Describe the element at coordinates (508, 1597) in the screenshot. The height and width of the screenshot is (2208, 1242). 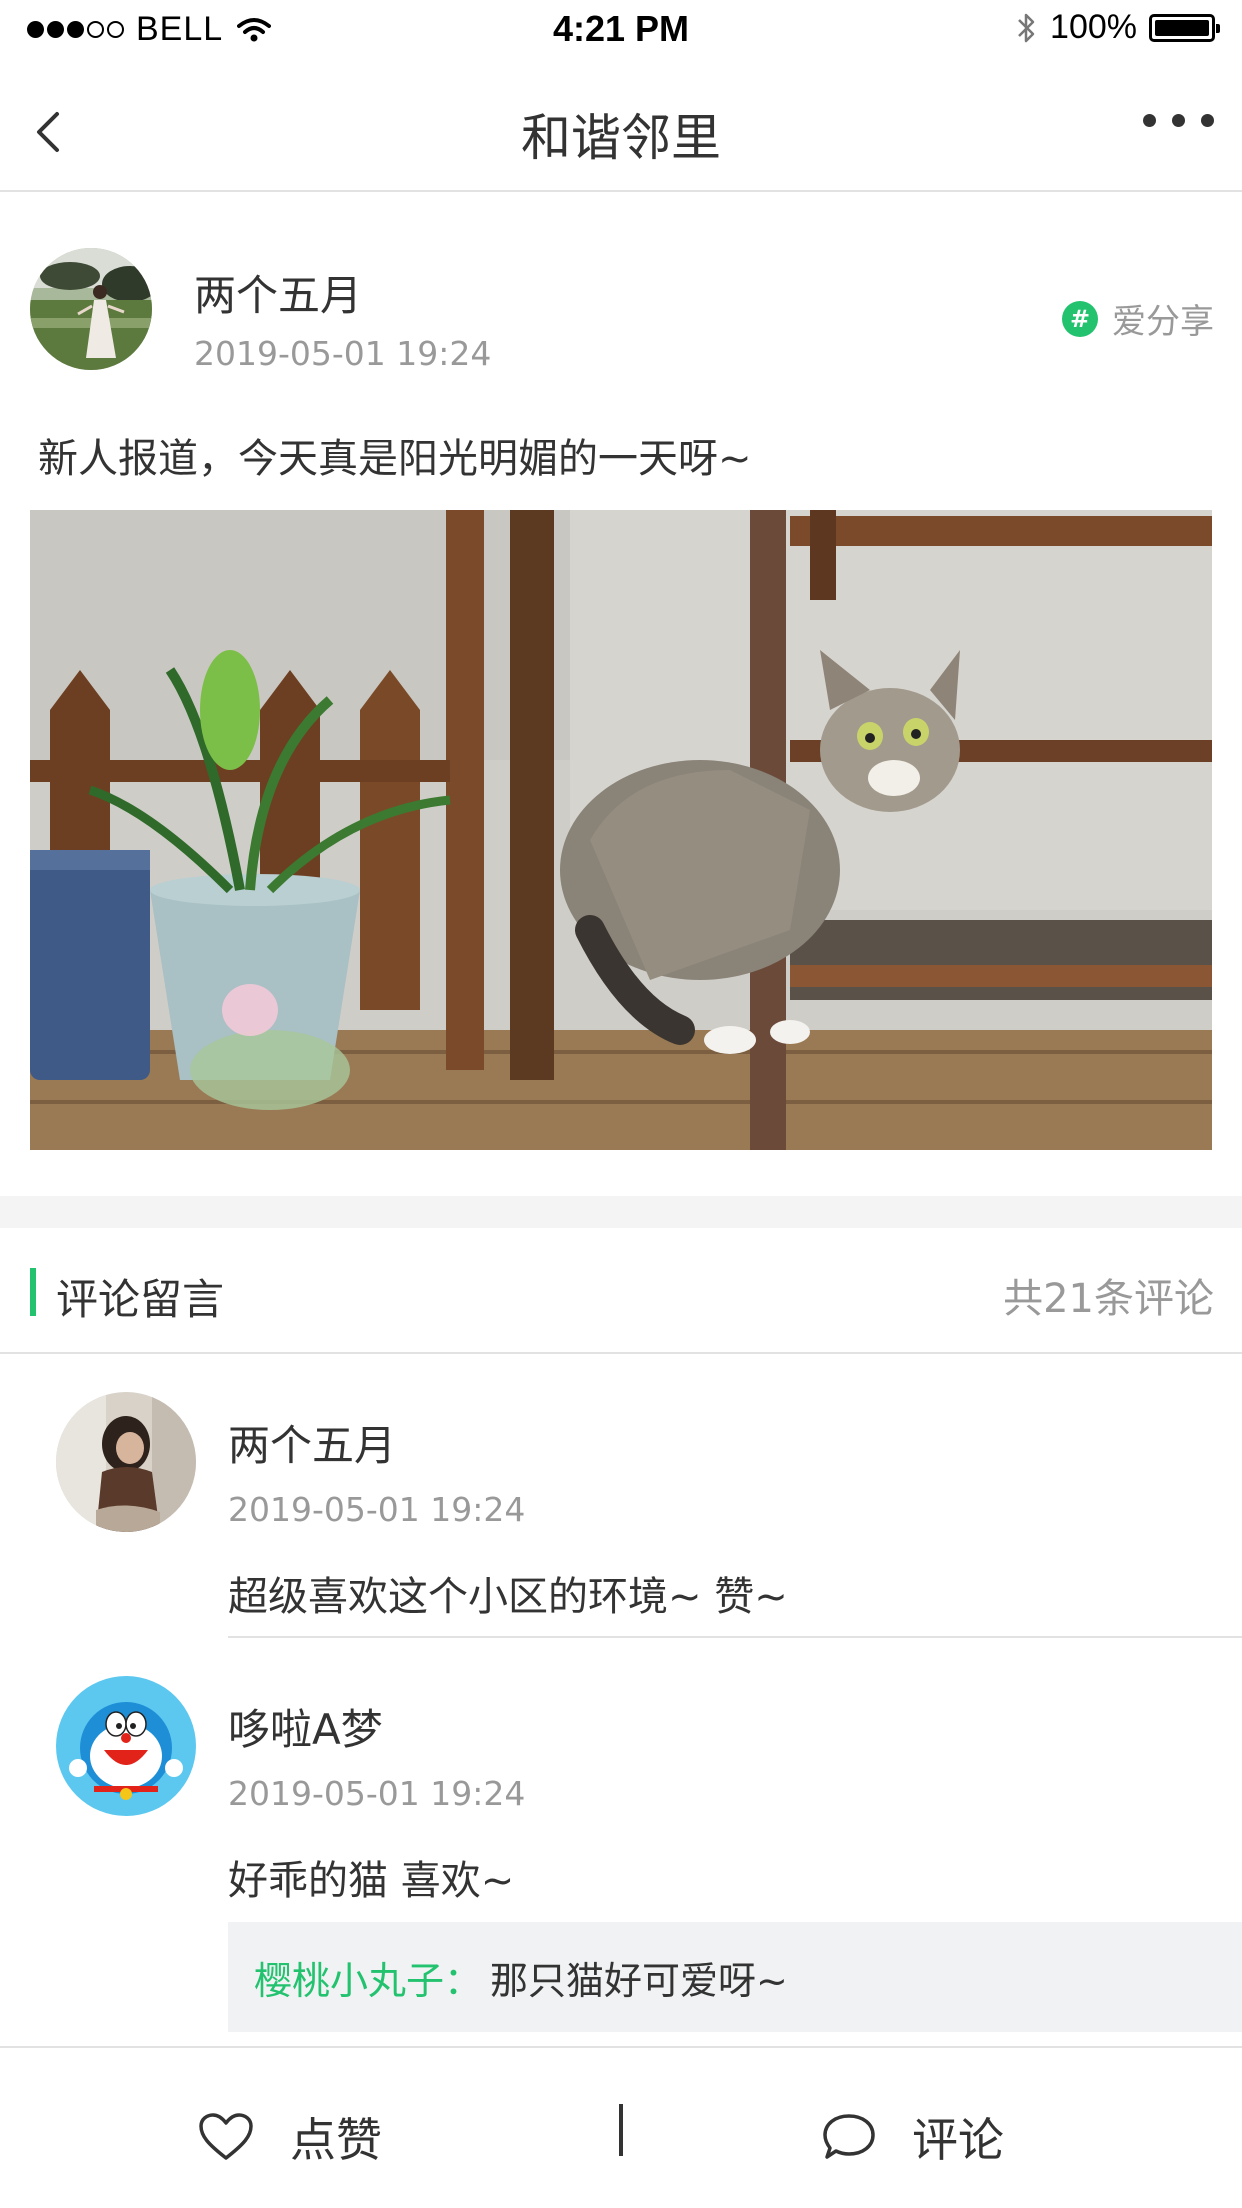
I see `comment-text: 超级喜欢这个小区的环境~ 赞~` at that location.